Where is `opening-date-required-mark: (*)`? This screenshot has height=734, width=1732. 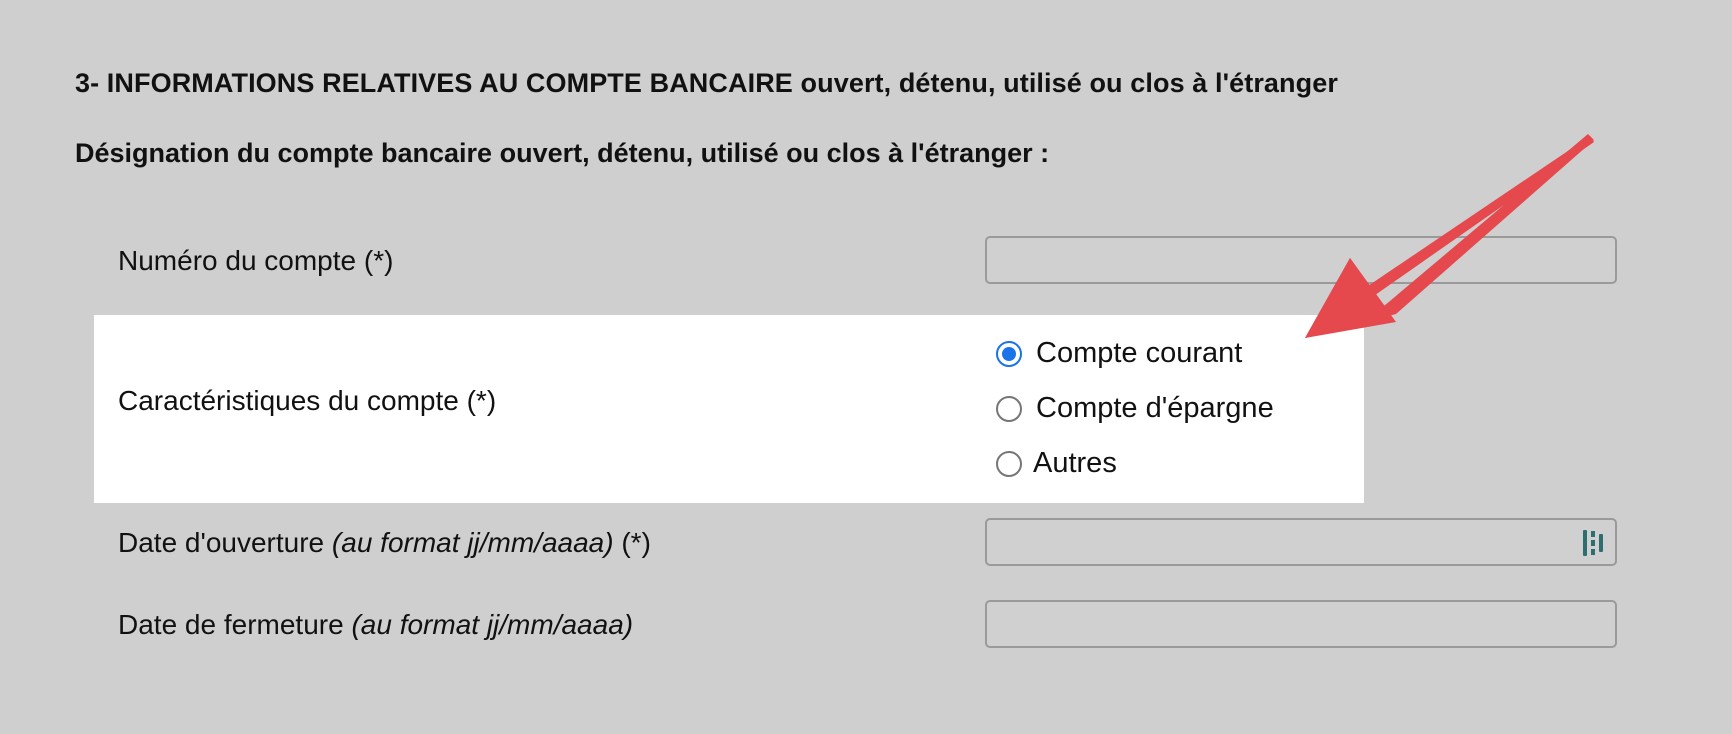 opening-date-required-mark: (*) is located at coordinates (632, 542).